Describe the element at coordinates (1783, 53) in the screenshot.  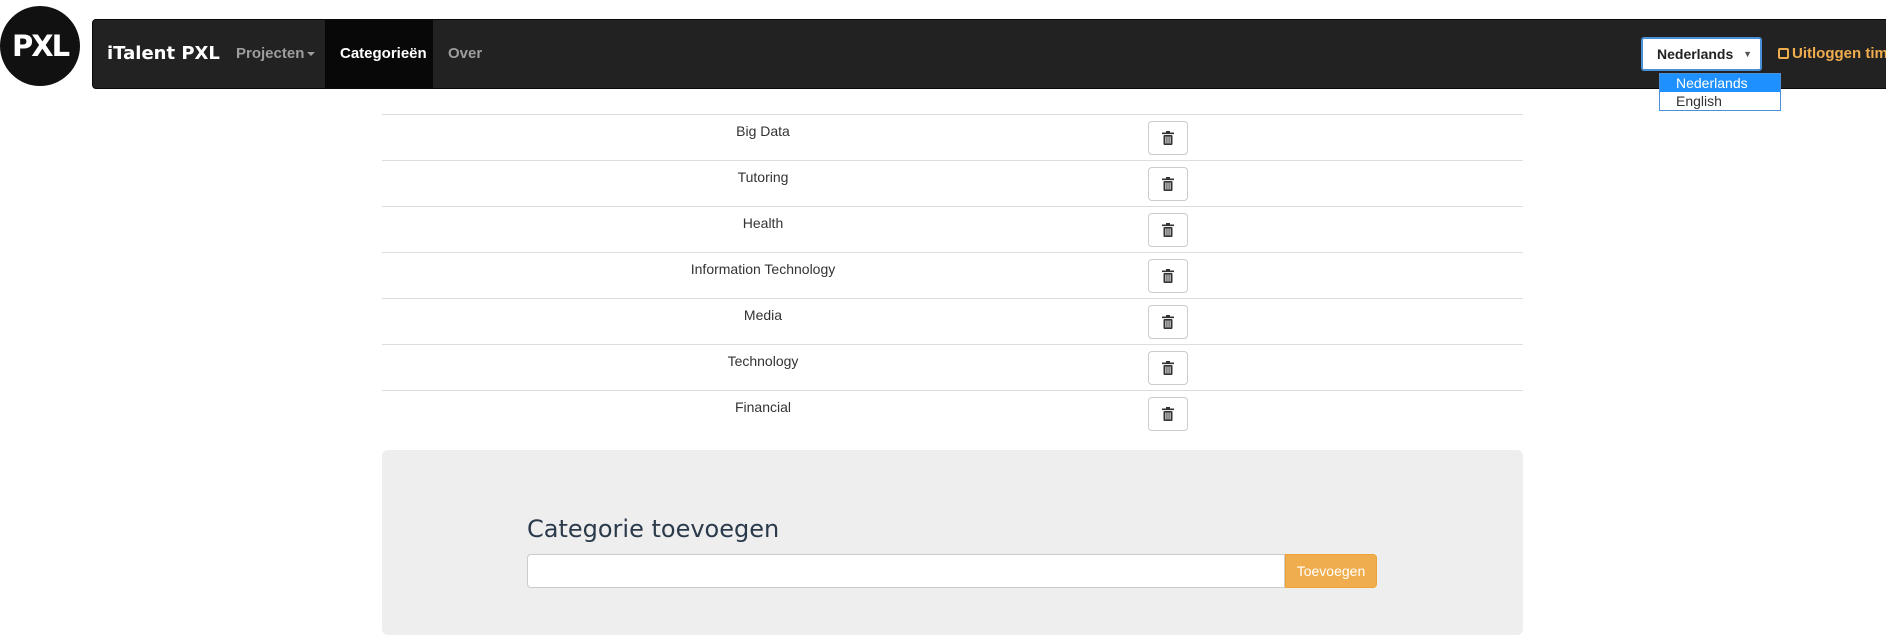
I see `logout-icon` at that location.